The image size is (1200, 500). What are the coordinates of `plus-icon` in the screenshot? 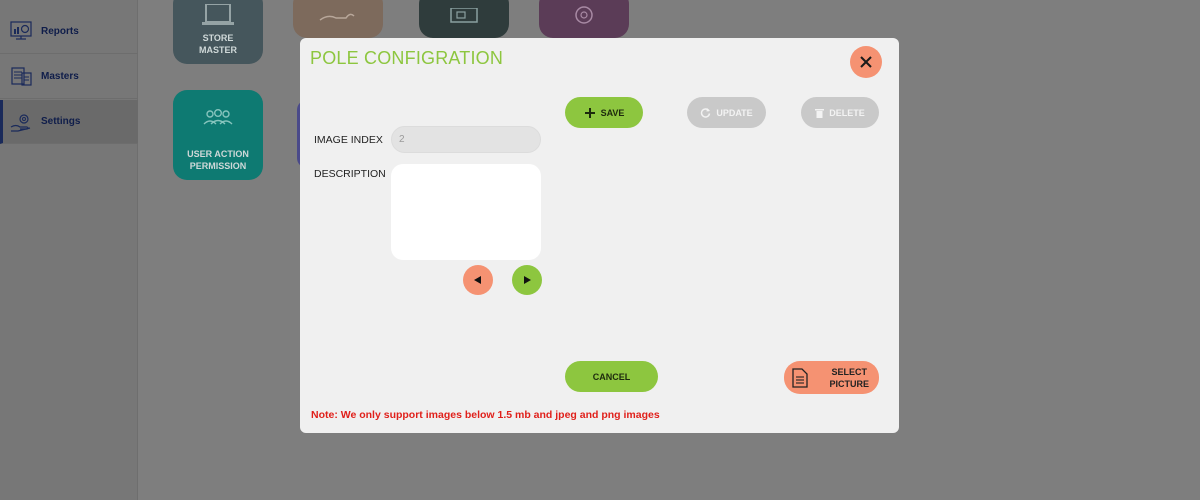 It's located at (590, 113).